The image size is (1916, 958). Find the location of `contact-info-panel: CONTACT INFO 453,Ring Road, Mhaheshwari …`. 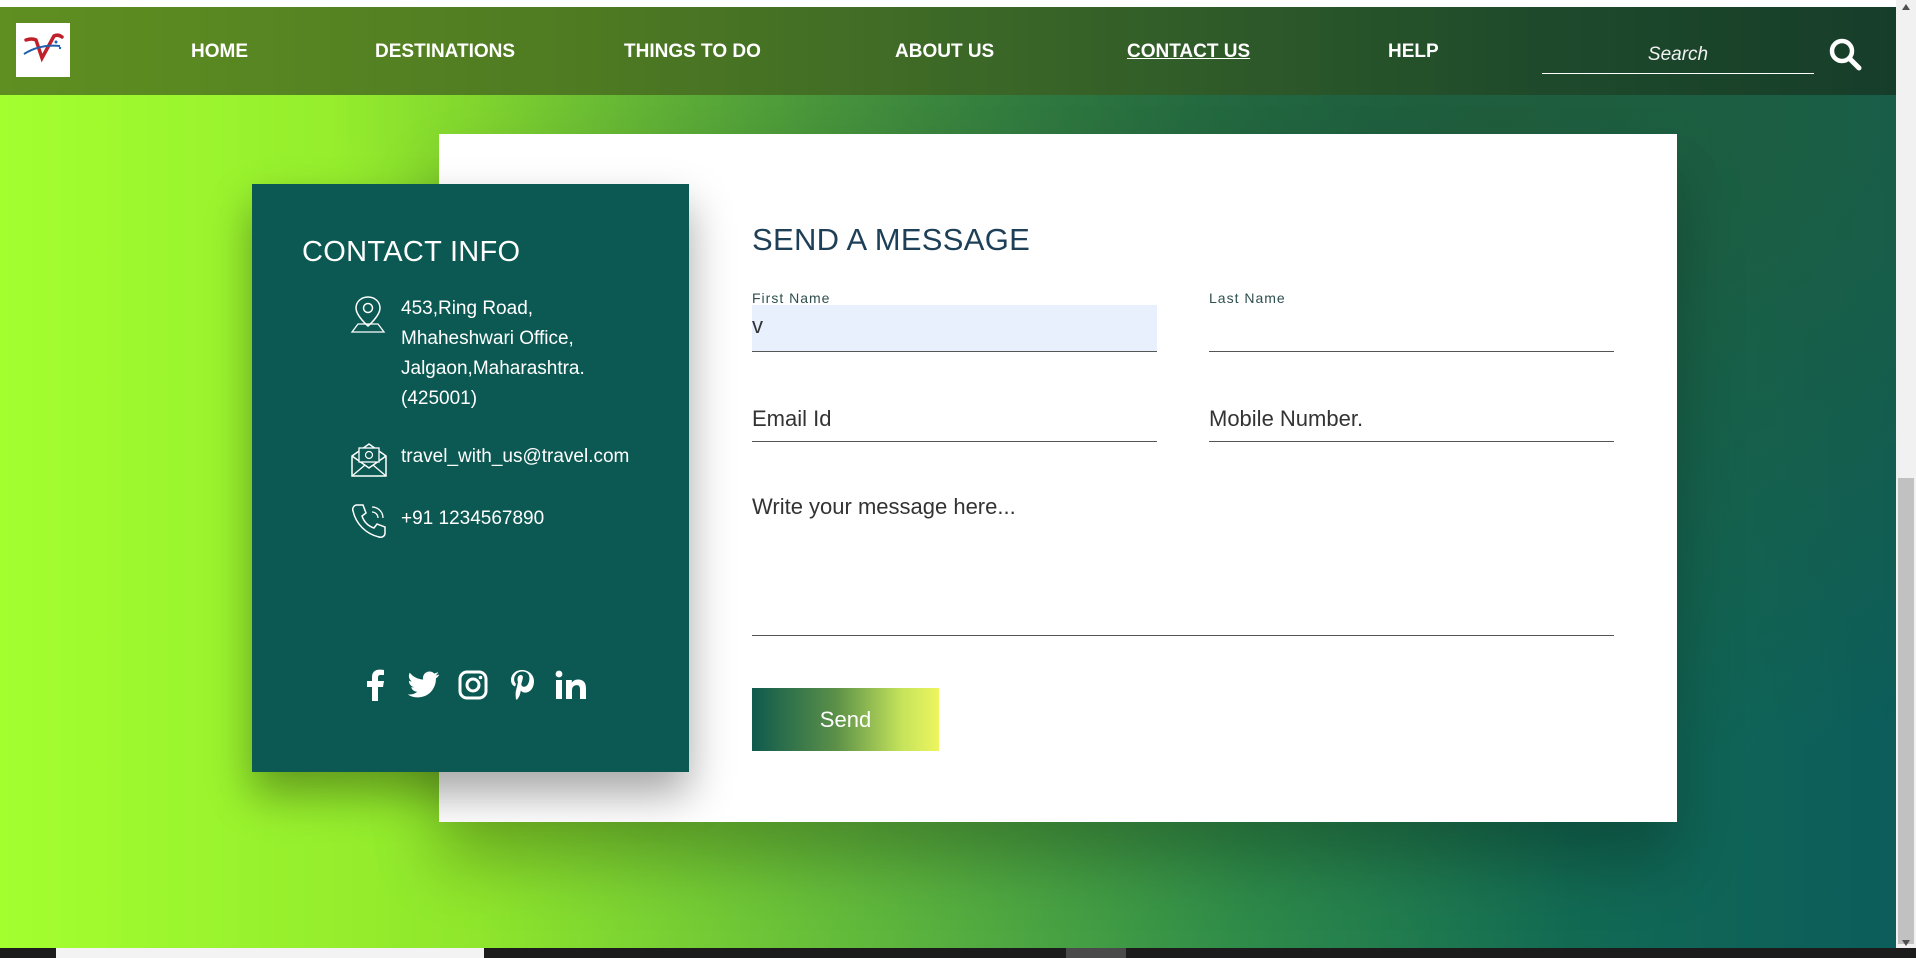

contact-info-panel: CONTACT INFO 453,Ring Road, Mhaheshwari … is located at coordinates (470, 478).